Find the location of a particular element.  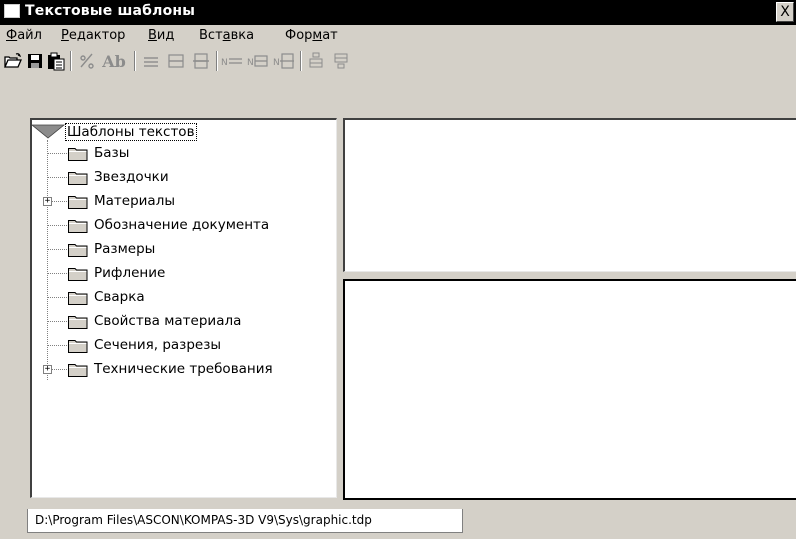

tree-item: + Материалы is located at coordinates (182, 202).